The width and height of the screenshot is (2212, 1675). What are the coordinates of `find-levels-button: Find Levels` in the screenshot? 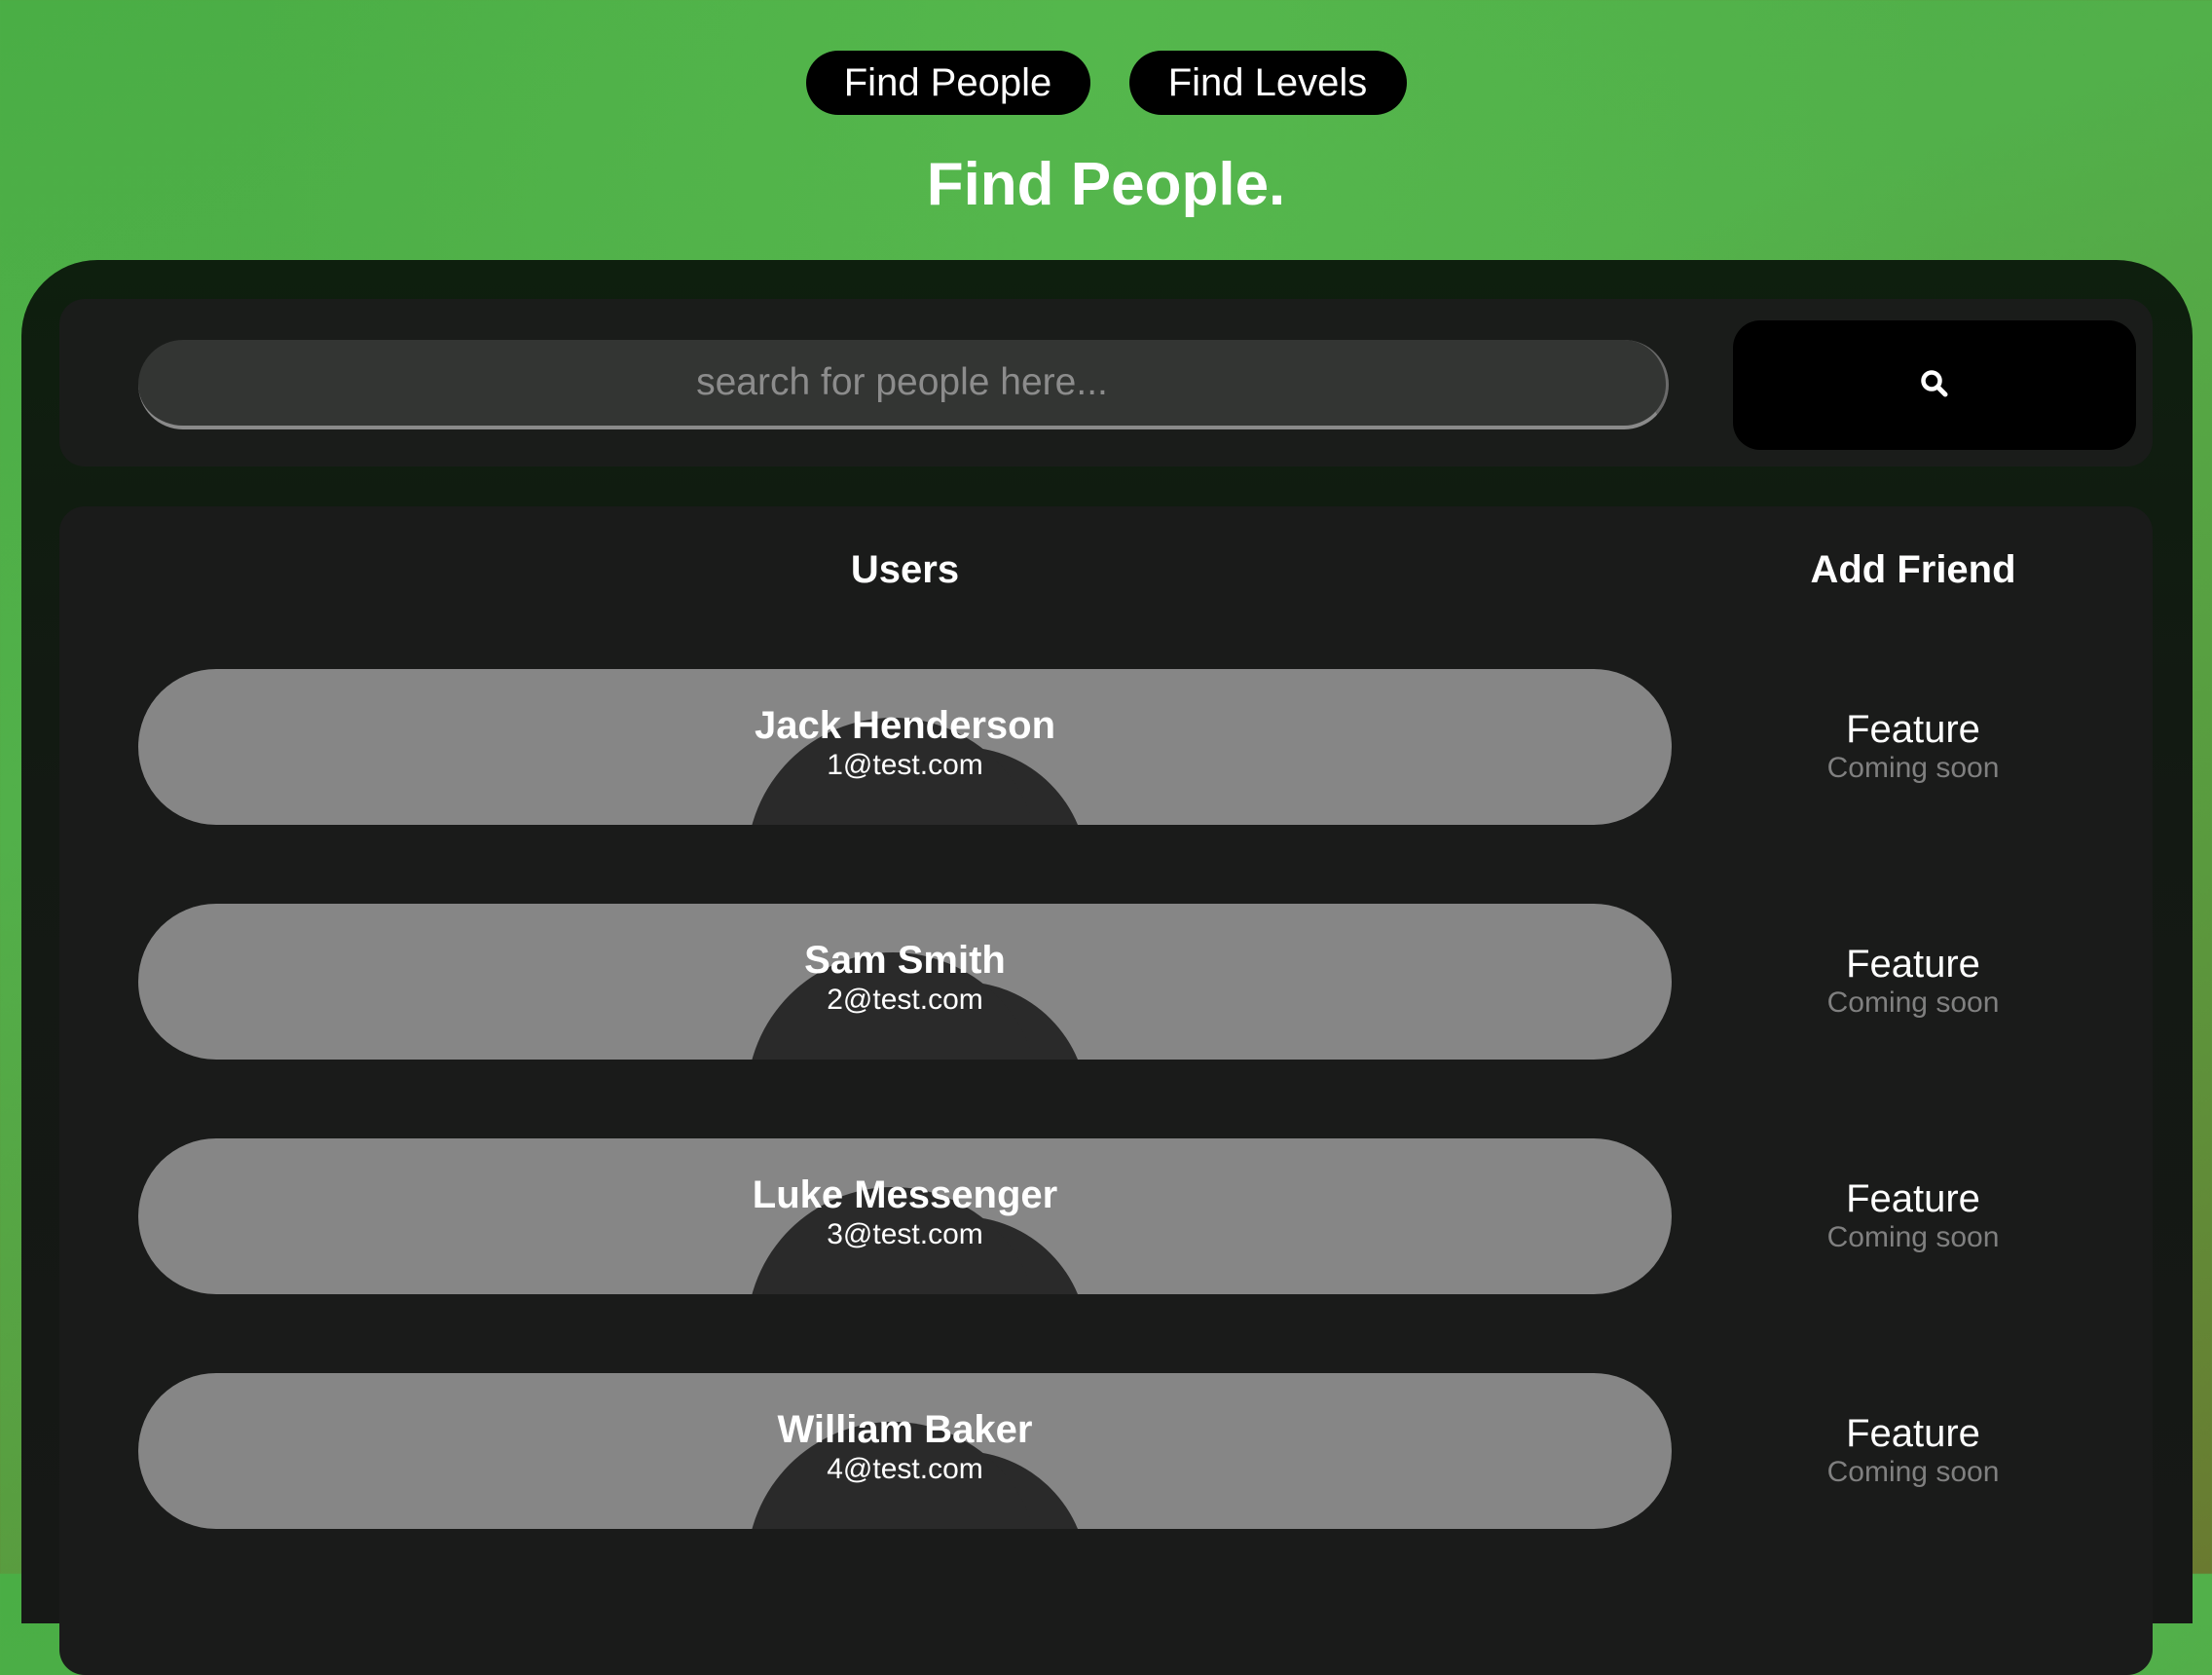 It's located at (1267, 83).